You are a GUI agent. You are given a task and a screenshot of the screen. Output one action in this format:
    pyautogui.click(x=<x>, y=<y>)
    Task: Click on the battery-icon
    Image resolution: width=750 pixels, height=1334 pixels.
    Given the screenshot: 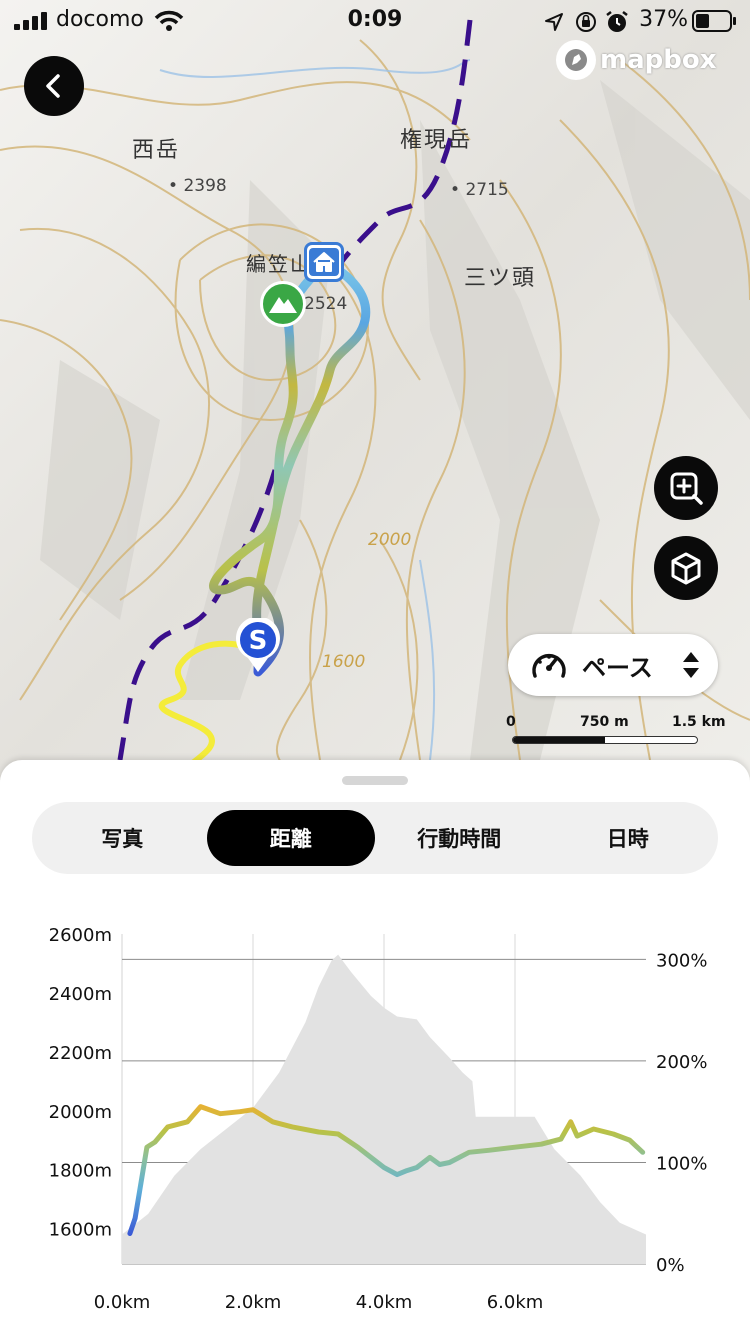 What is the action you would take?
    pyautogui.click(x=714, y=21)
    